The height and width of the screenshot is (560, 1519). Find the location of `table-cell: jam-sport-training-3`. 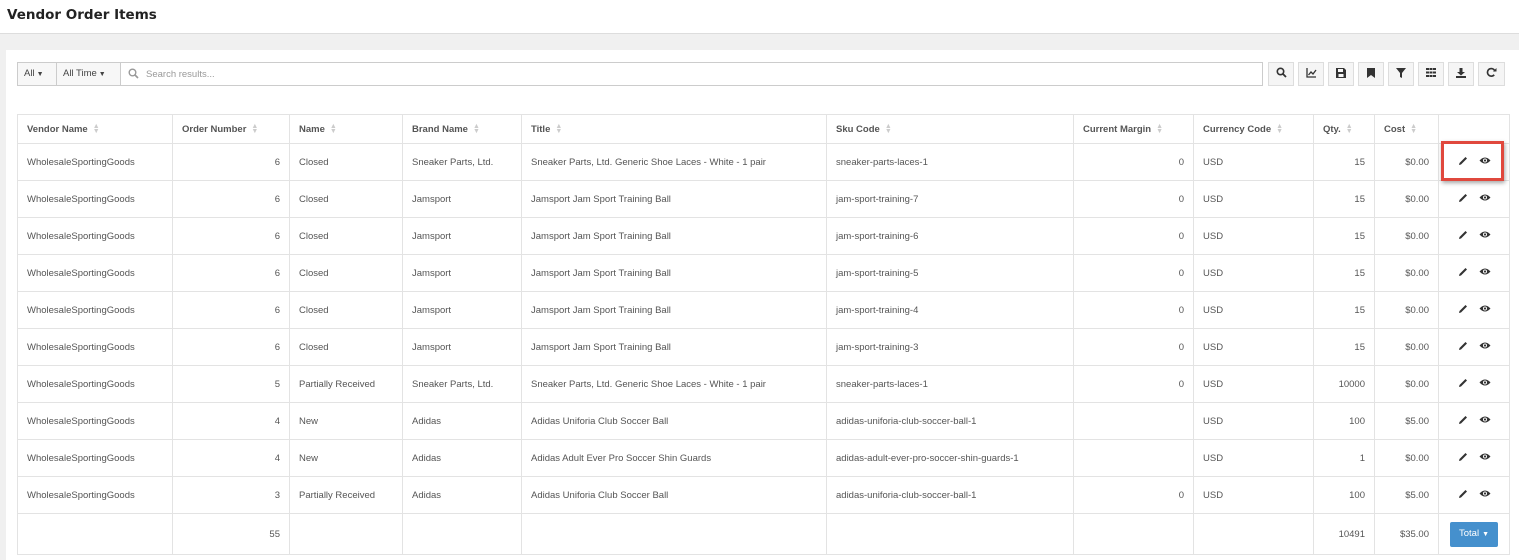

table-cell: jam-sport-training-3 is located at coordinates (950, 347).